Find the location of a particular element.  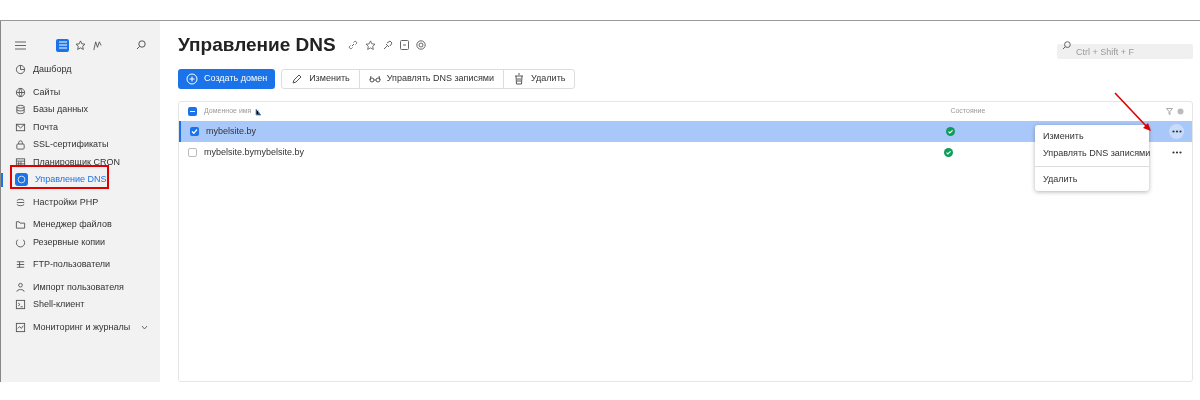

sidebar-item: Управление DNS is located at coordinates (71, 180).